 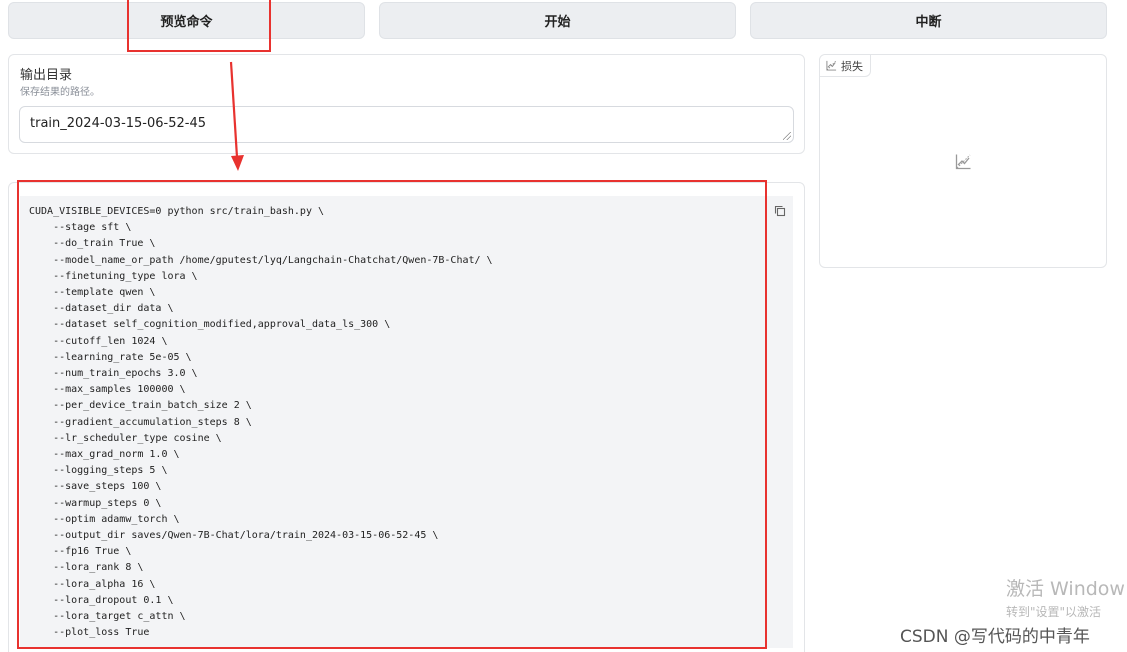 I want to click on code-line: --lora_rank 8 \, so click(x=86, y=568).